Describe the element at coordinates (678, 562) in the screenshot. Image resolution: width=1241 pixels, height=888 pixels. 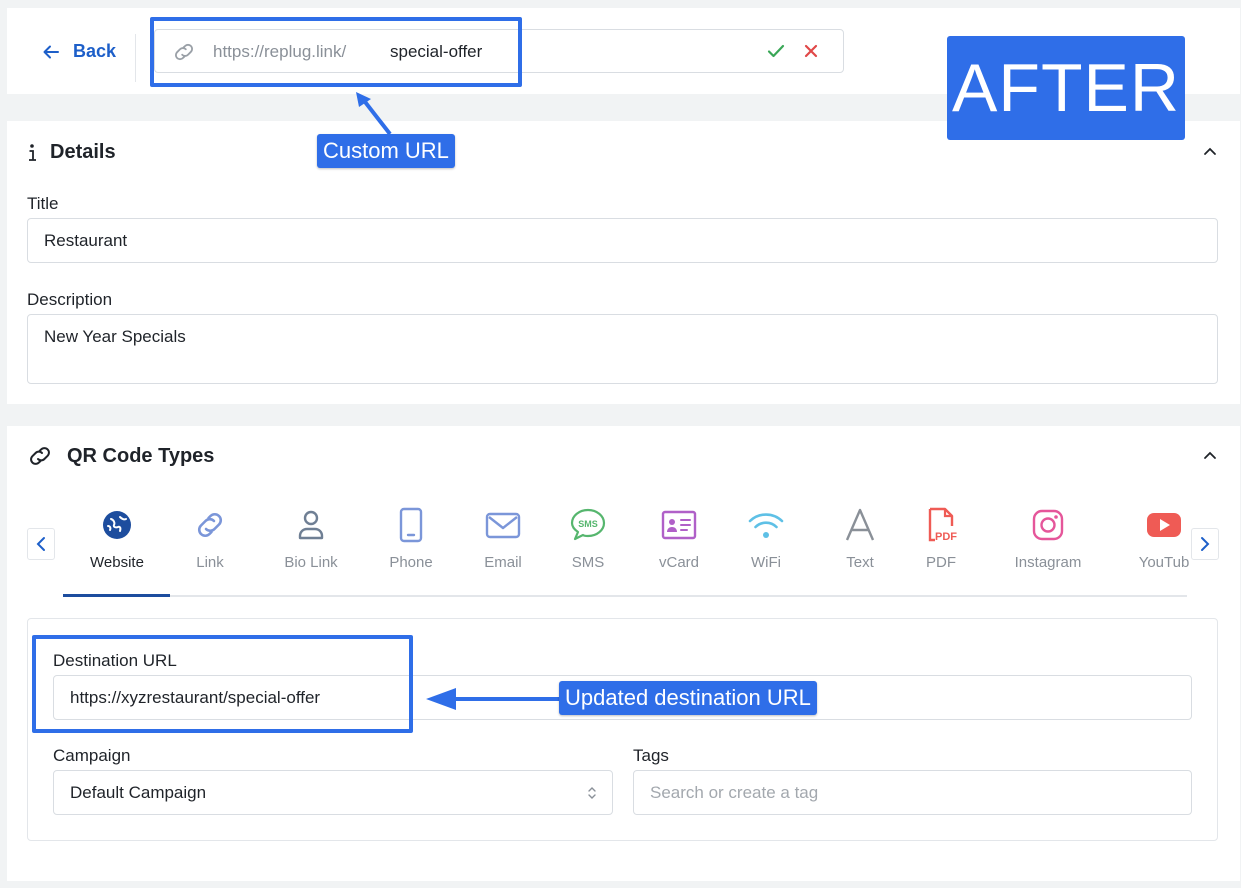
I see `qr-type-label: vCard` at that location.